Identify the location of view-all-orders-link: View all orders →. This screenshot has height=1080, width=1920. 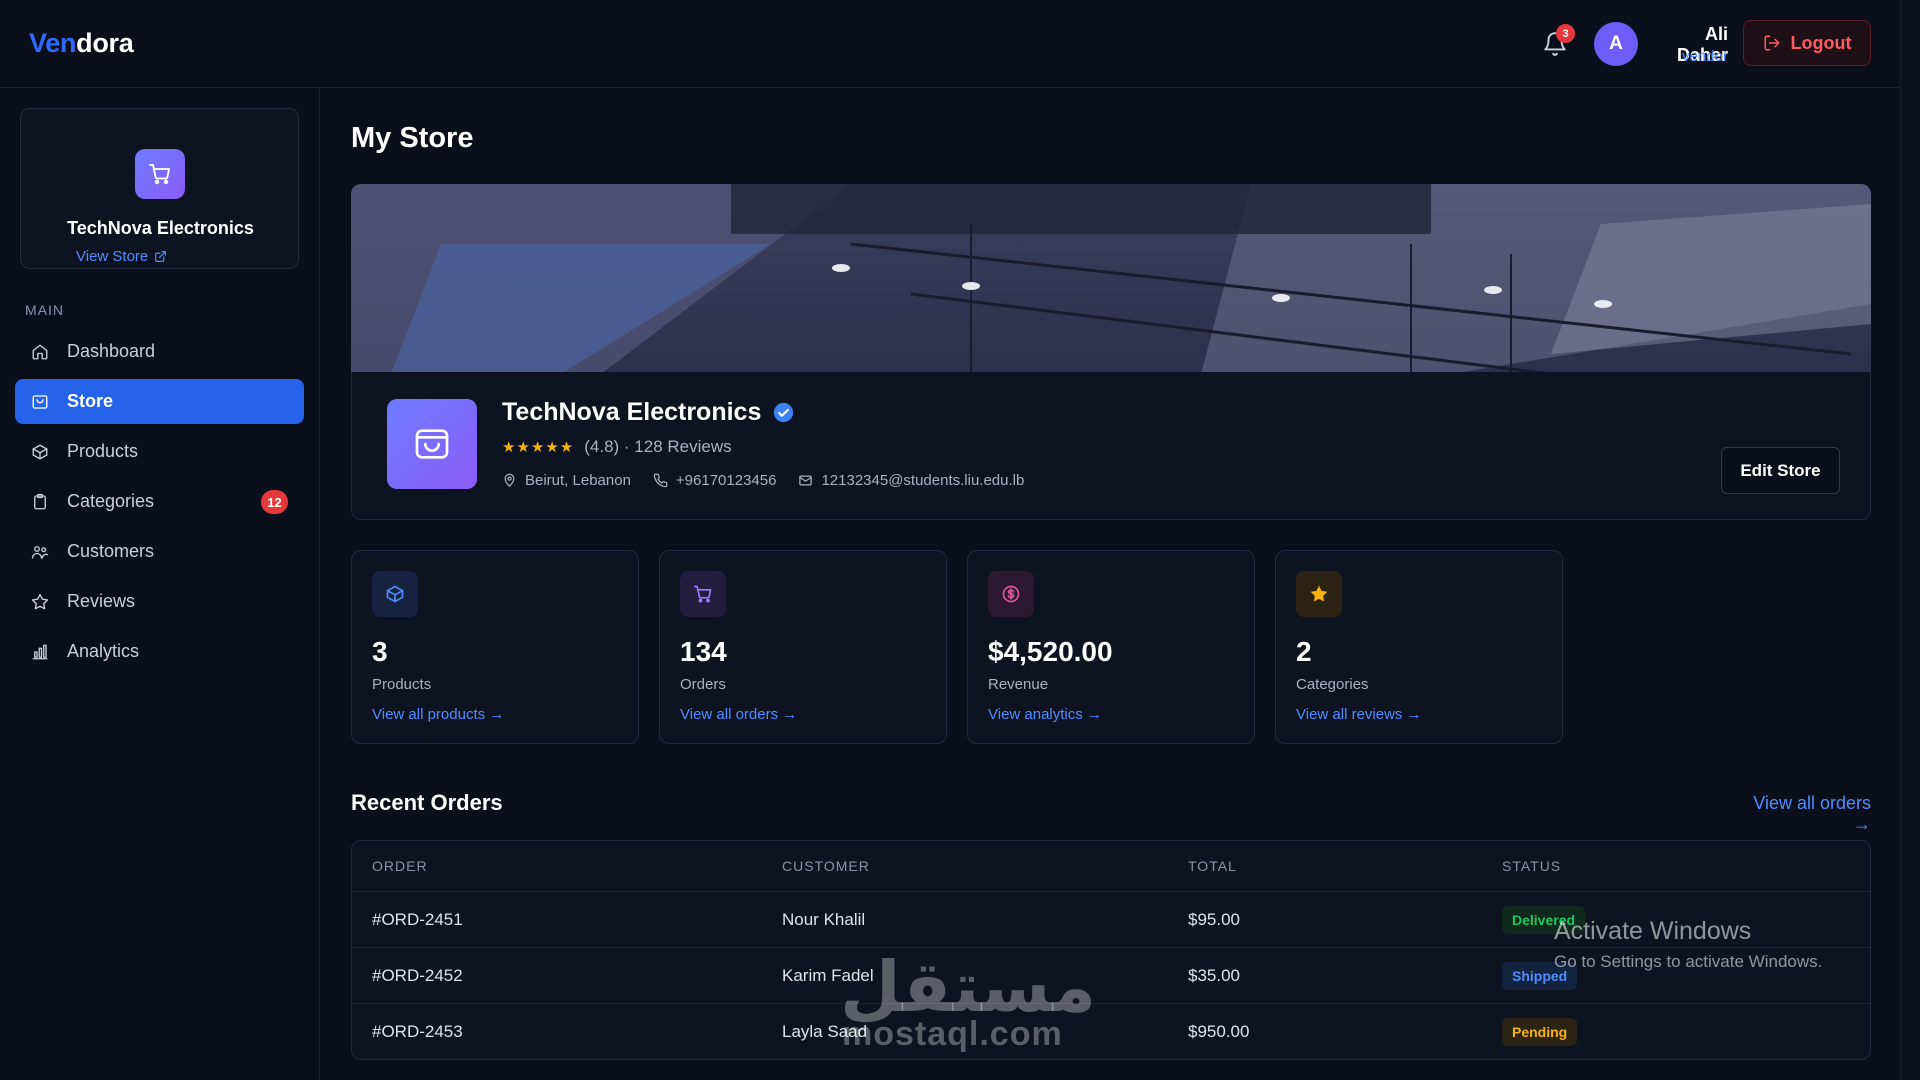
(738, 714).